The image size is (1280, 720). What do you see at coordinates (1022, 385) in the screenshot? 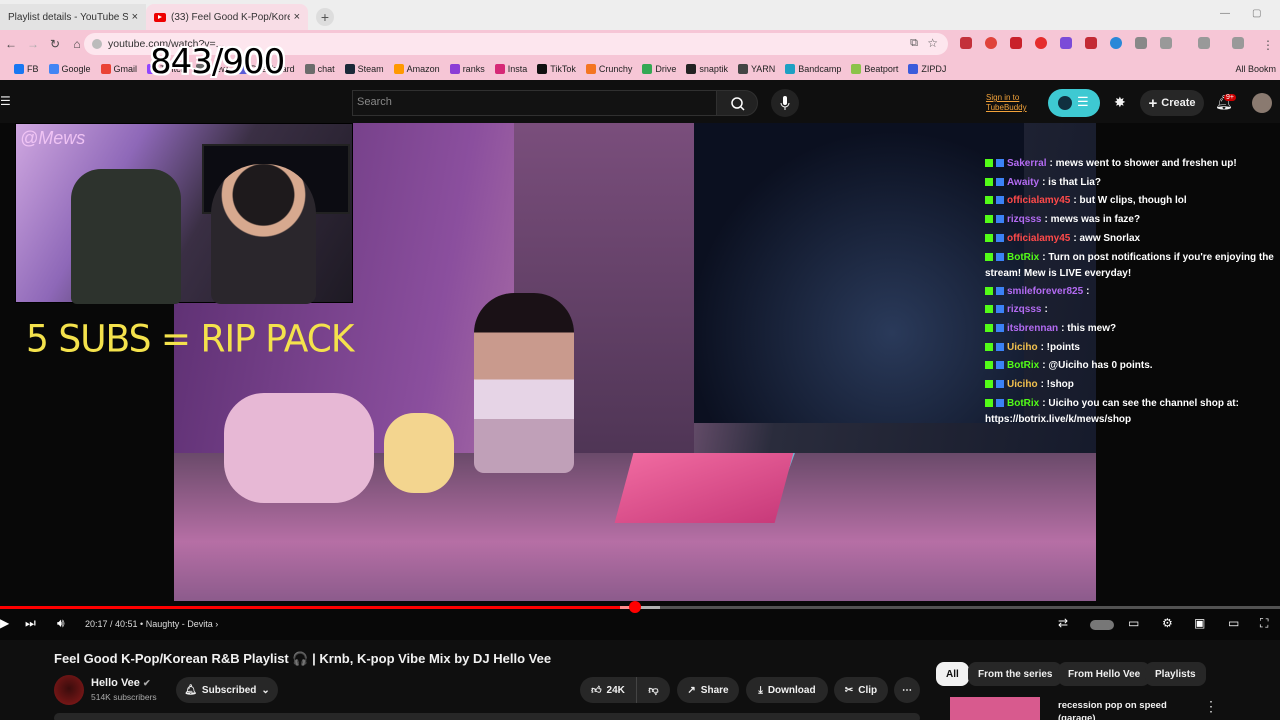
I see `chat-username: Uiciho` at bounding box center [1022, 385].